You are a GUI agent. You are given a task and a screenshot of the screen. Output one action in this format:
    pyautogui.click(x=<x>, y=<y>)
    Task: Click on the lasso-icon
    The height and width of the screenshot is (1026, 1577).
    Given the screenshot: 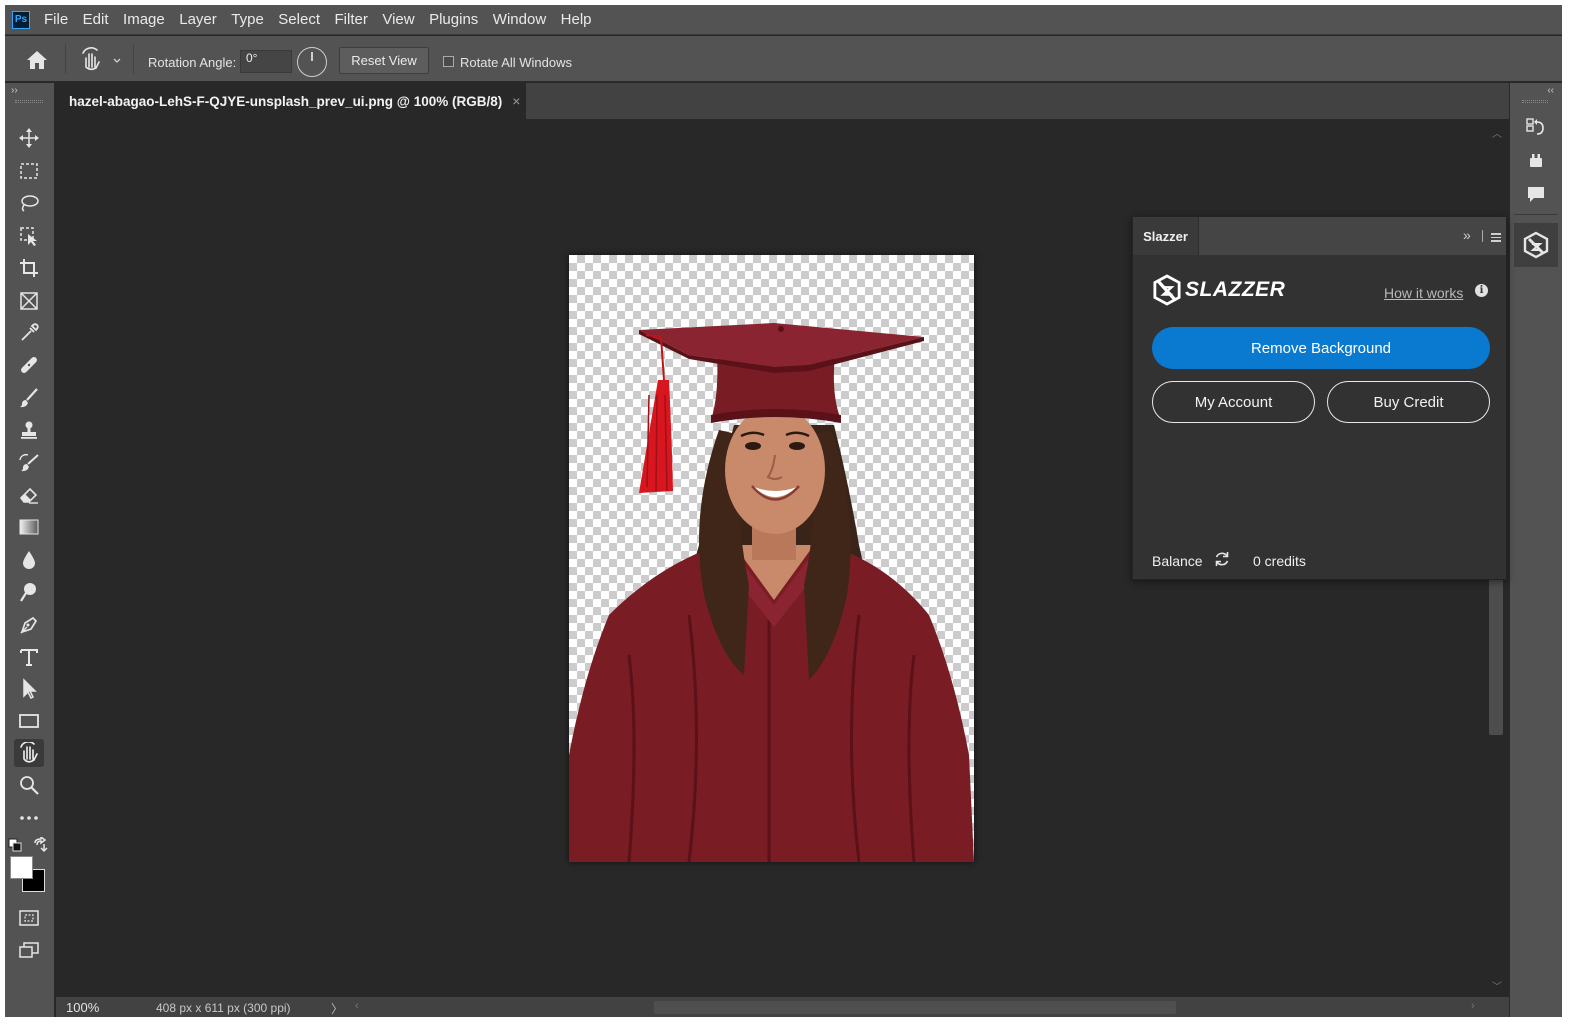 What is the action you would take?
    pyautogui.click(x=29, y=203)
    